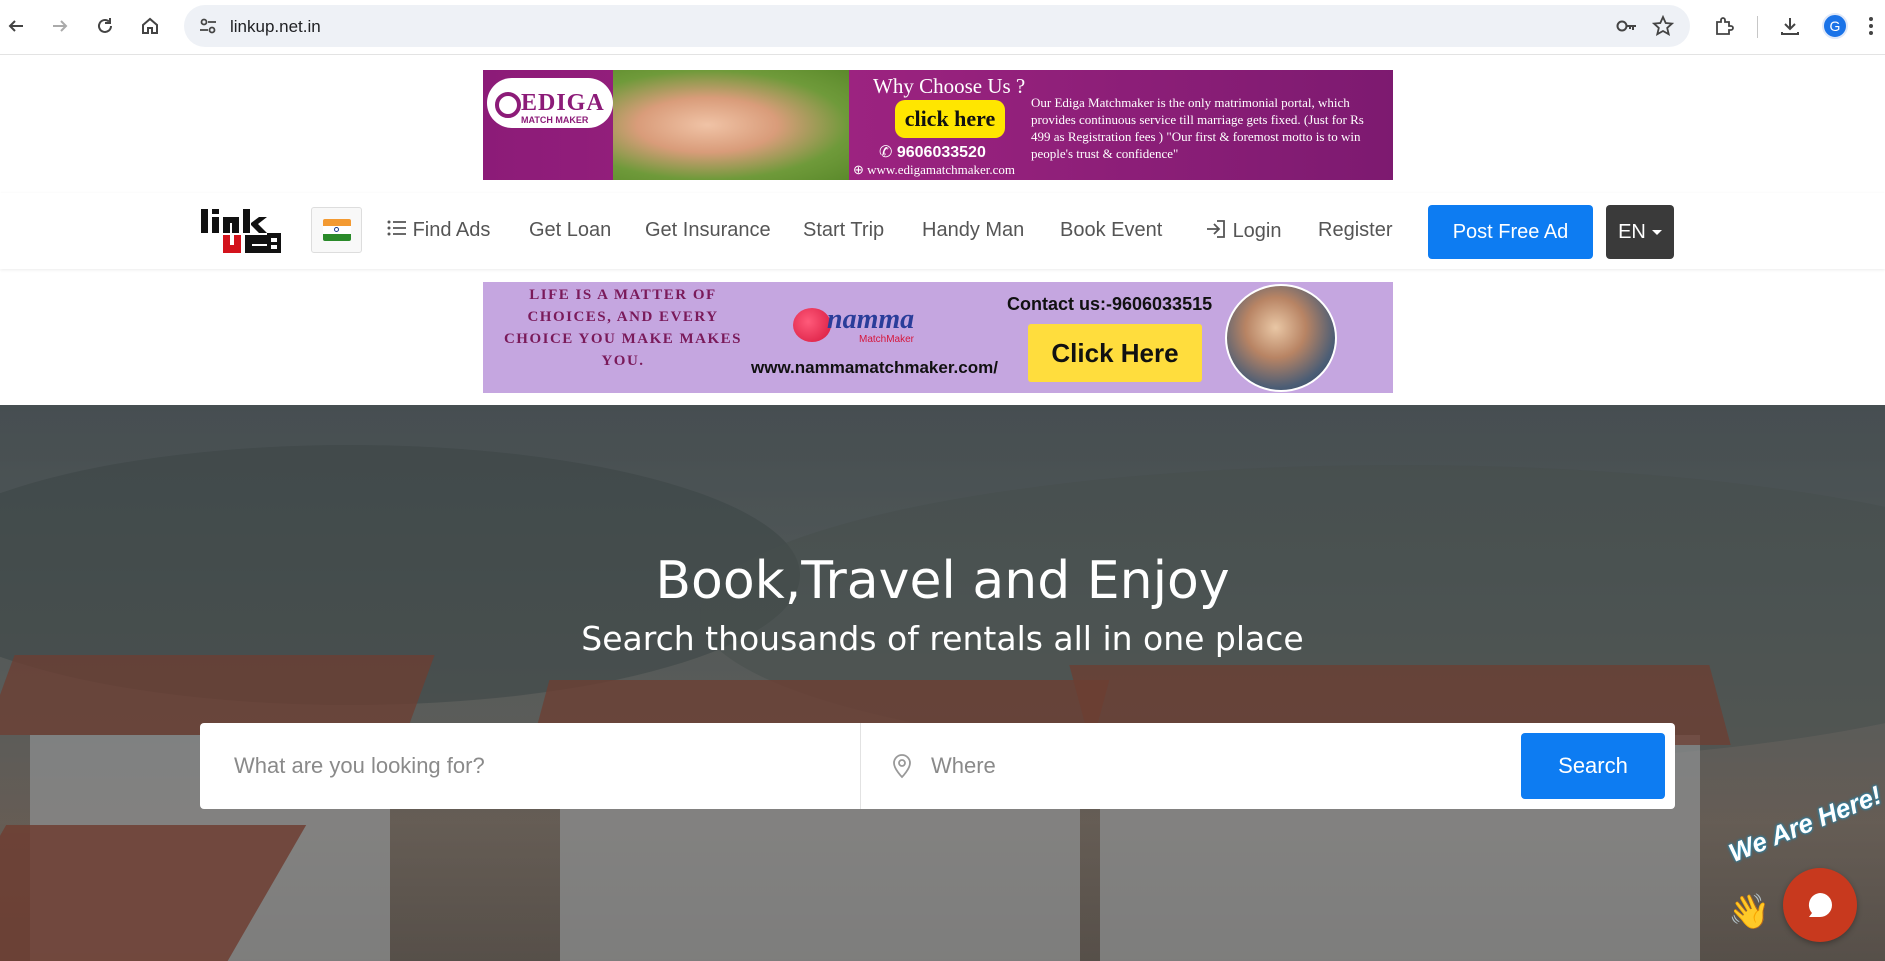  Describe the element at coordinates (1593, 766) in the screenshot. I see `search-button: Search` at that location.